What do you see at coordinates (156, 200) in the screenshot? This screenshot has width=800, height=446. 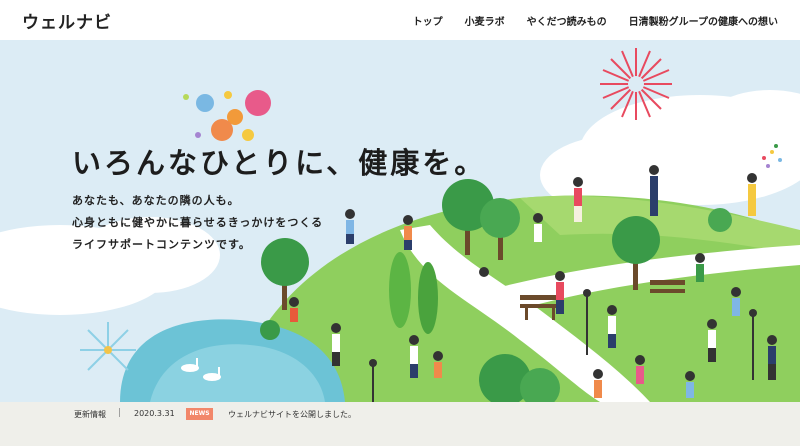 I see `lead-line-1: あなたも、あなたの隣の人も。` at bounding box center [156, 200].